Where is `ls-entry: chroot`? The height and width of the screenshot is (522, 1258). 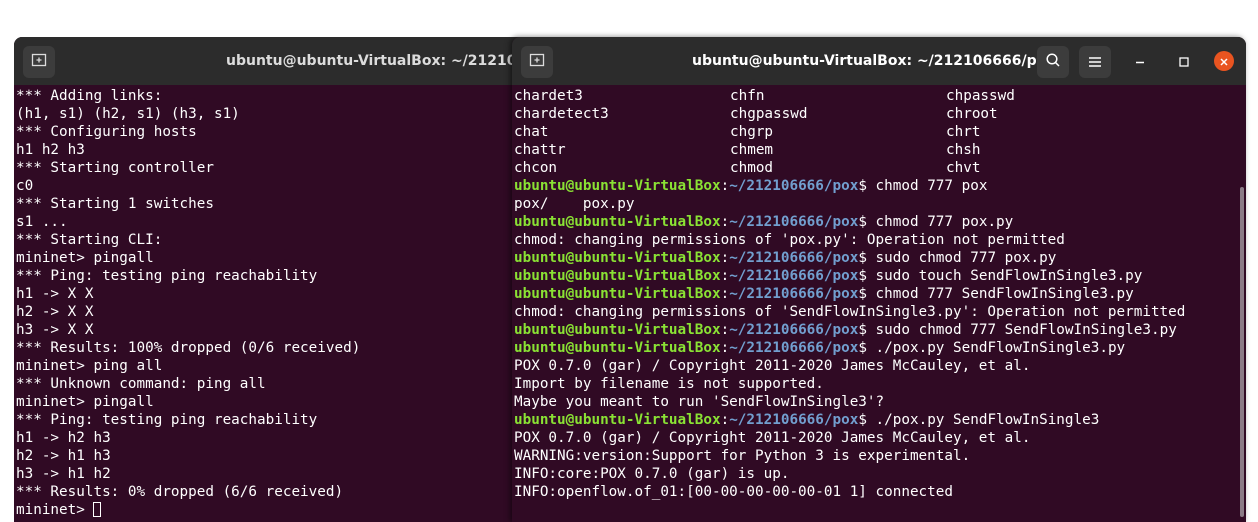 ls-entry: chroot is located at coordinates (972, 114).